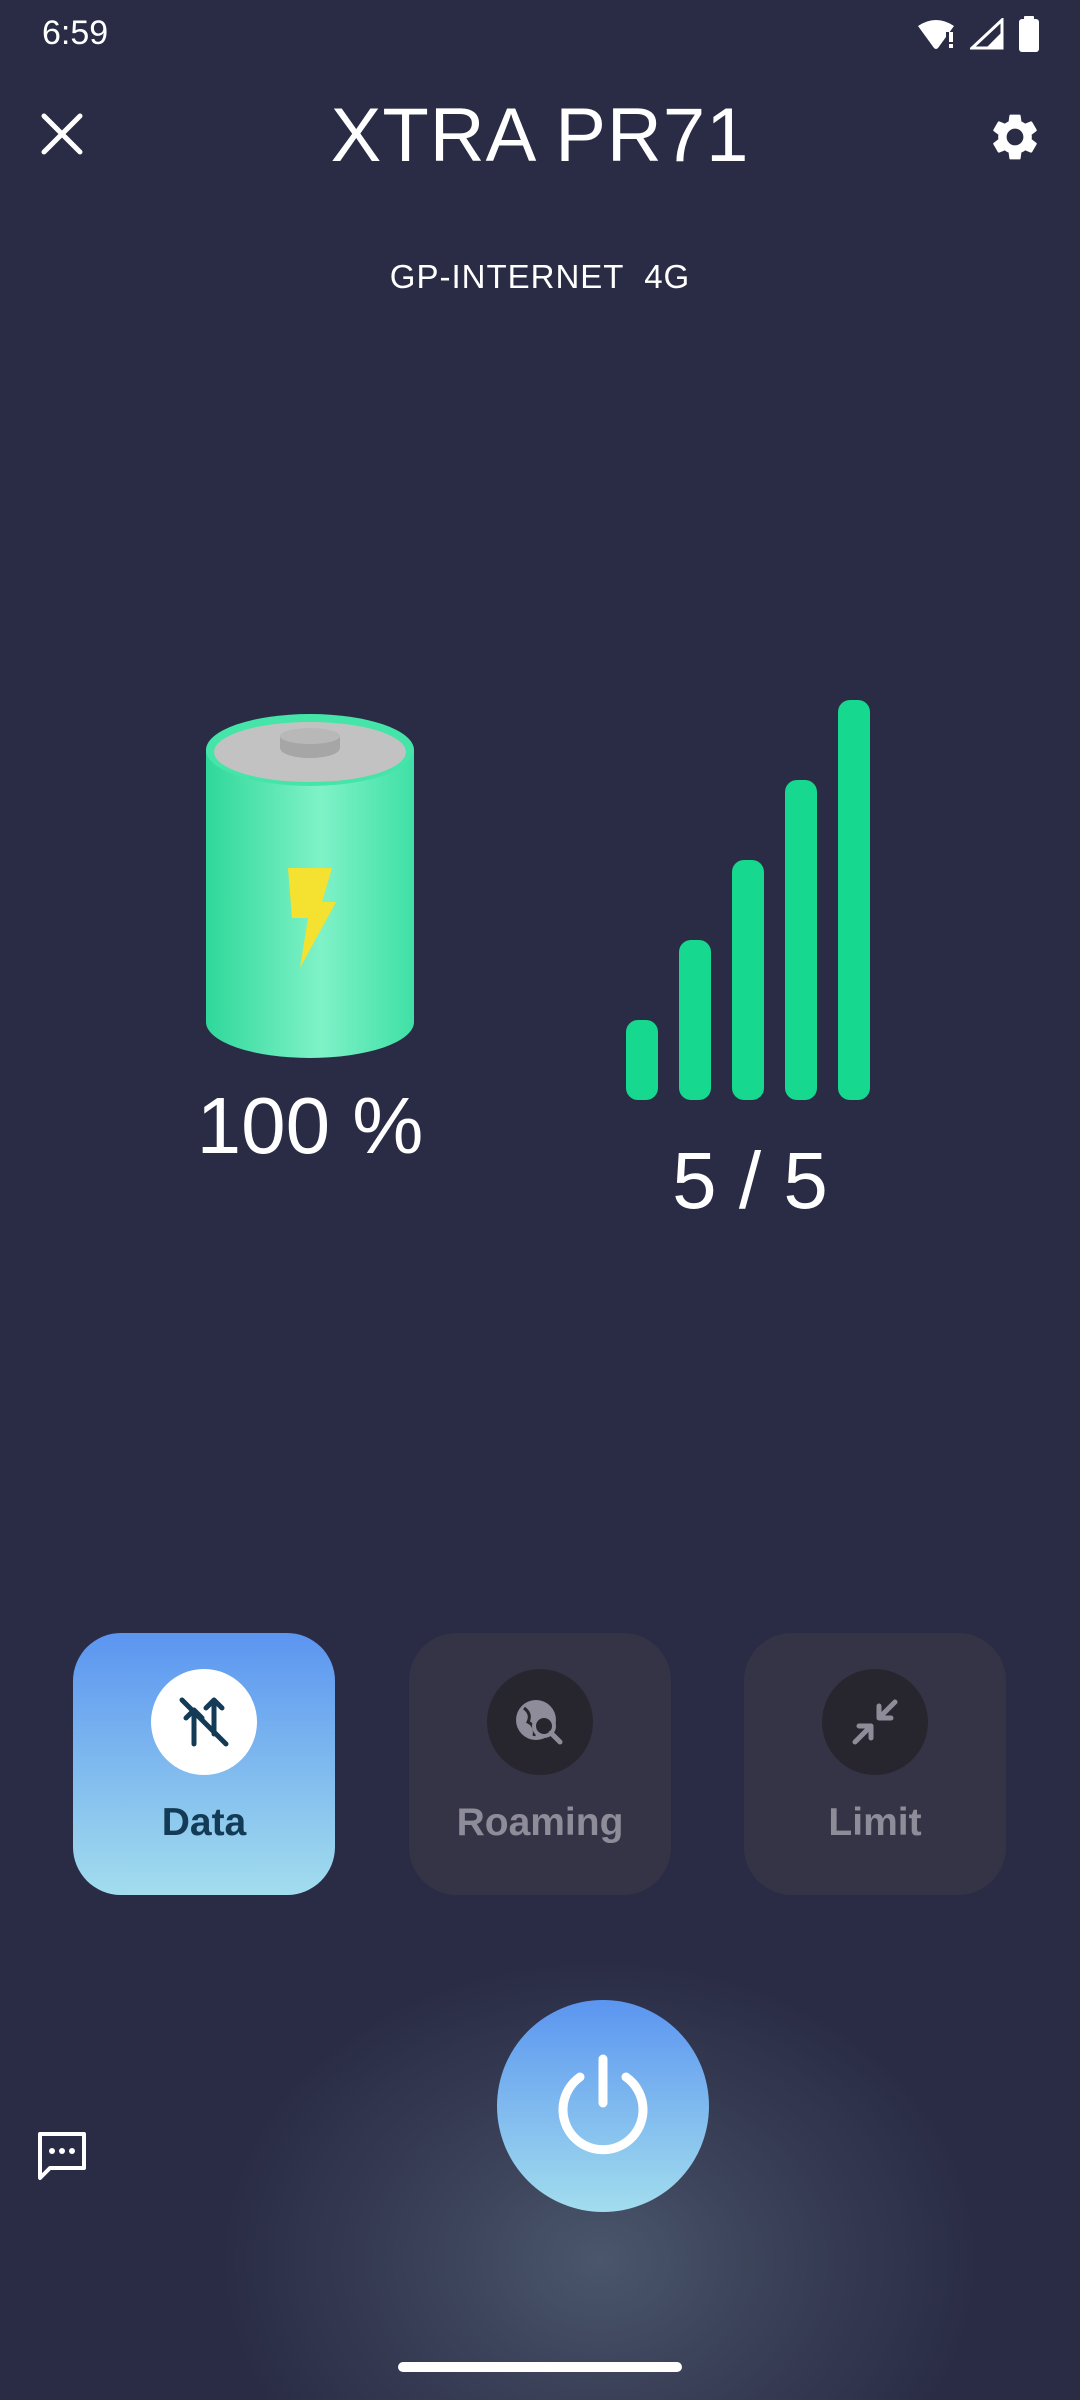 The image size is (1080, 2400). I want to click on data-label: Data, so click(204, 1822).